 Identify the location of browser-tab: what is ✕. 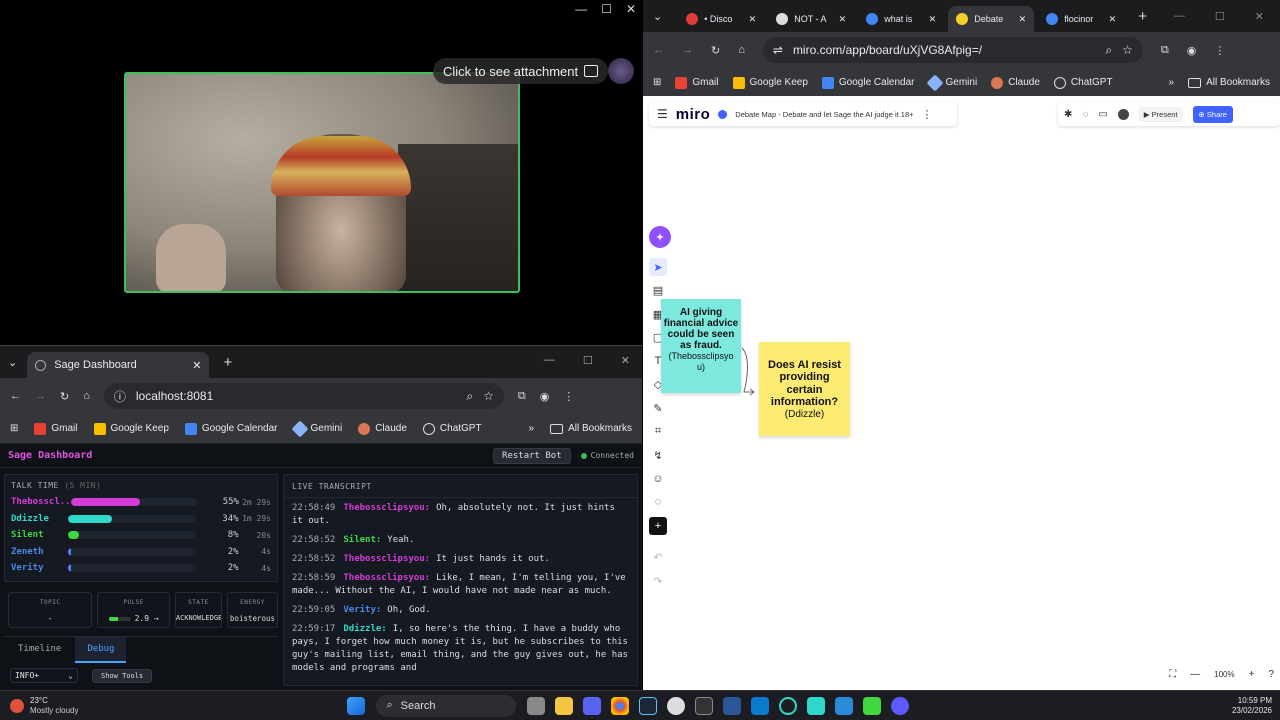
(901, 19).